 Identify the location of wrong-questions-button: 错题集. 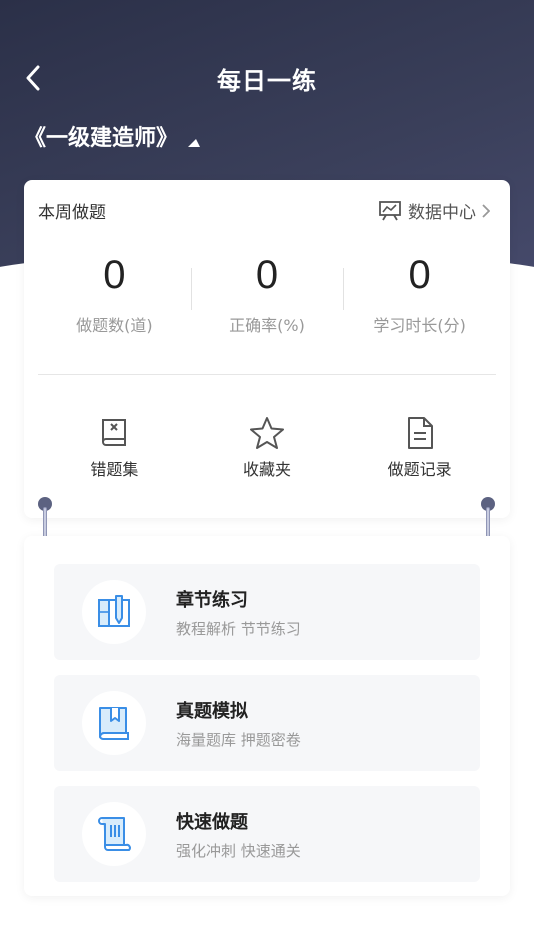
(114, 448).